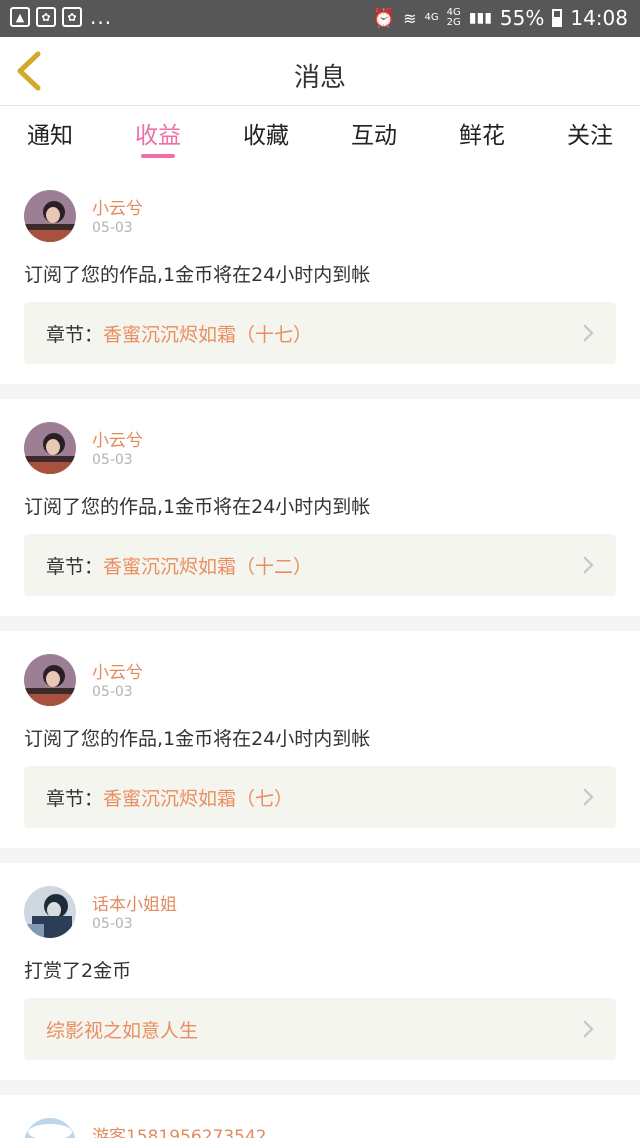  Describe the element at coordinates (266, 133) in the screenshot. I see `tab-favorites: 收藏` at that location.